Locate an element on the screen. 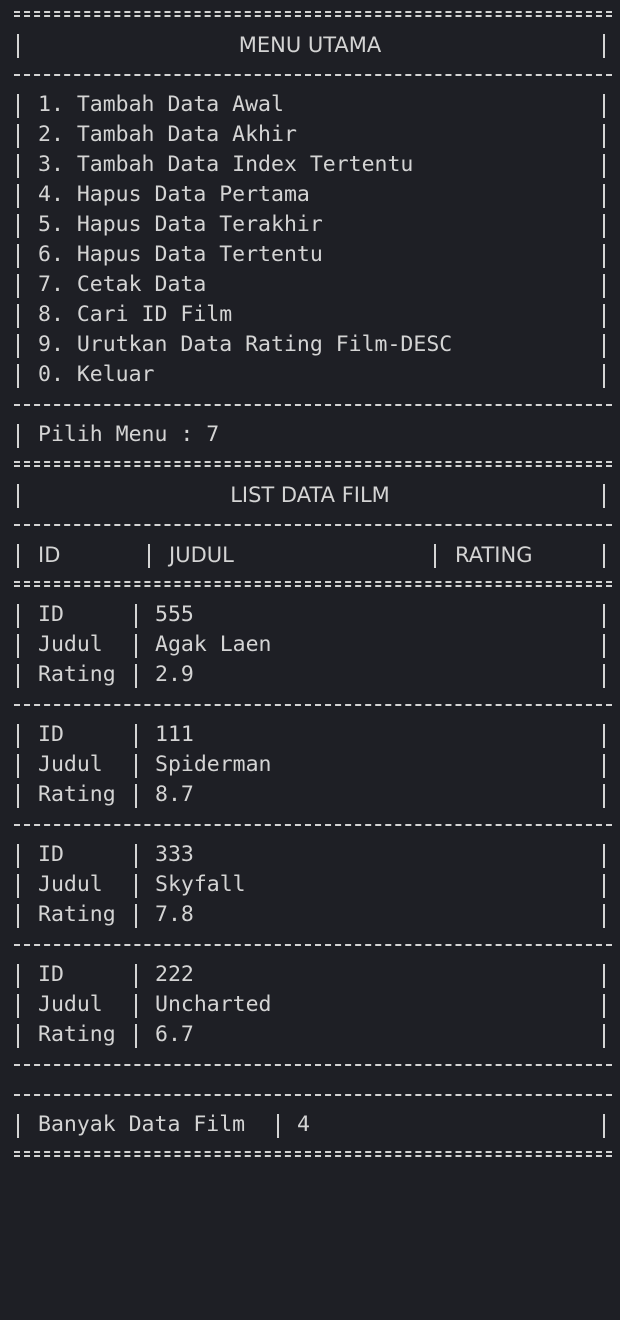 The width and height of the screenshot is (620, 1320). menu-item: 5. Hapus Data Terakhir is located at coordinates (310, 225).